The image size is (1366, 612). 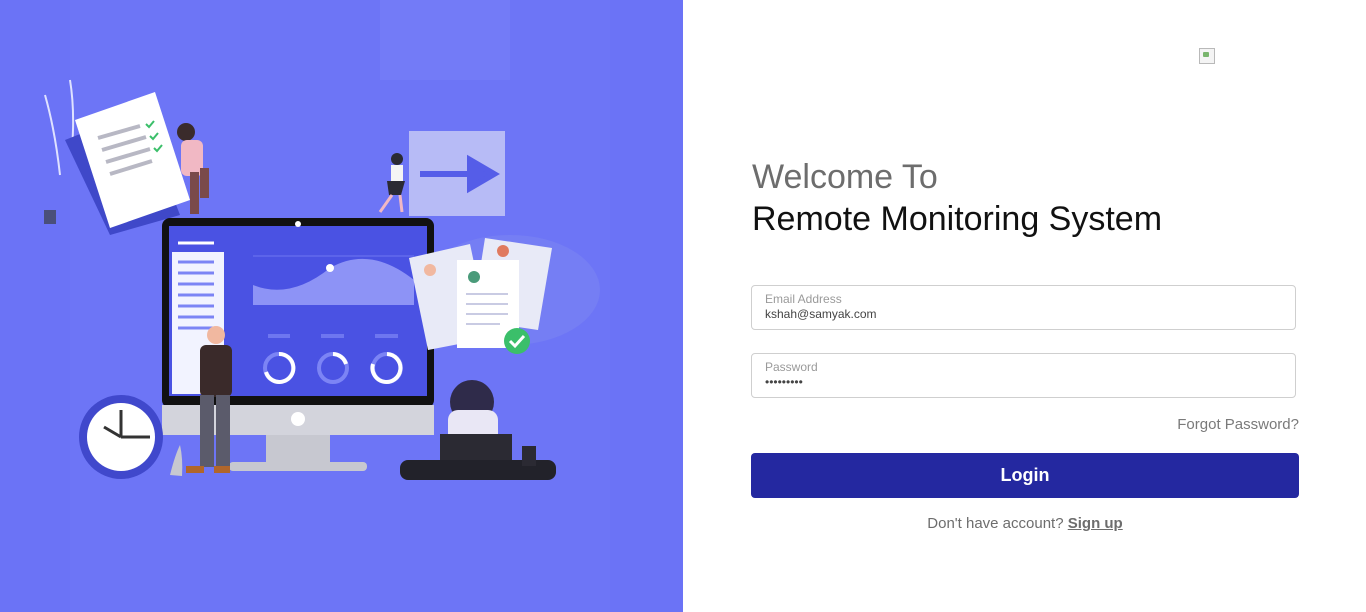 What do you see at coordinates (784, 382) in the screenshot?
I see `password-value: •••••••••` at bounding box center [784, 382].